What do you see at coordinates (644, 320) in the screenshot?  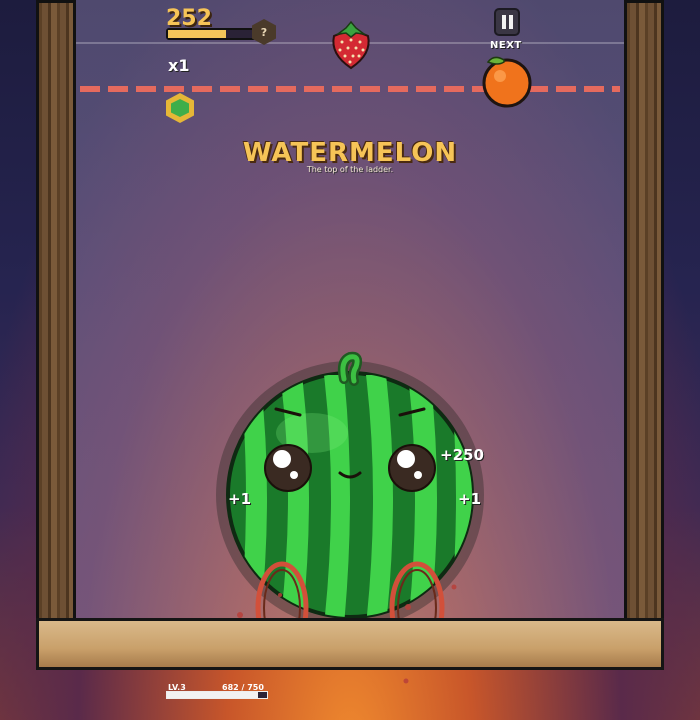 I see `right-wooden-post` at bounding box center [644, 320].